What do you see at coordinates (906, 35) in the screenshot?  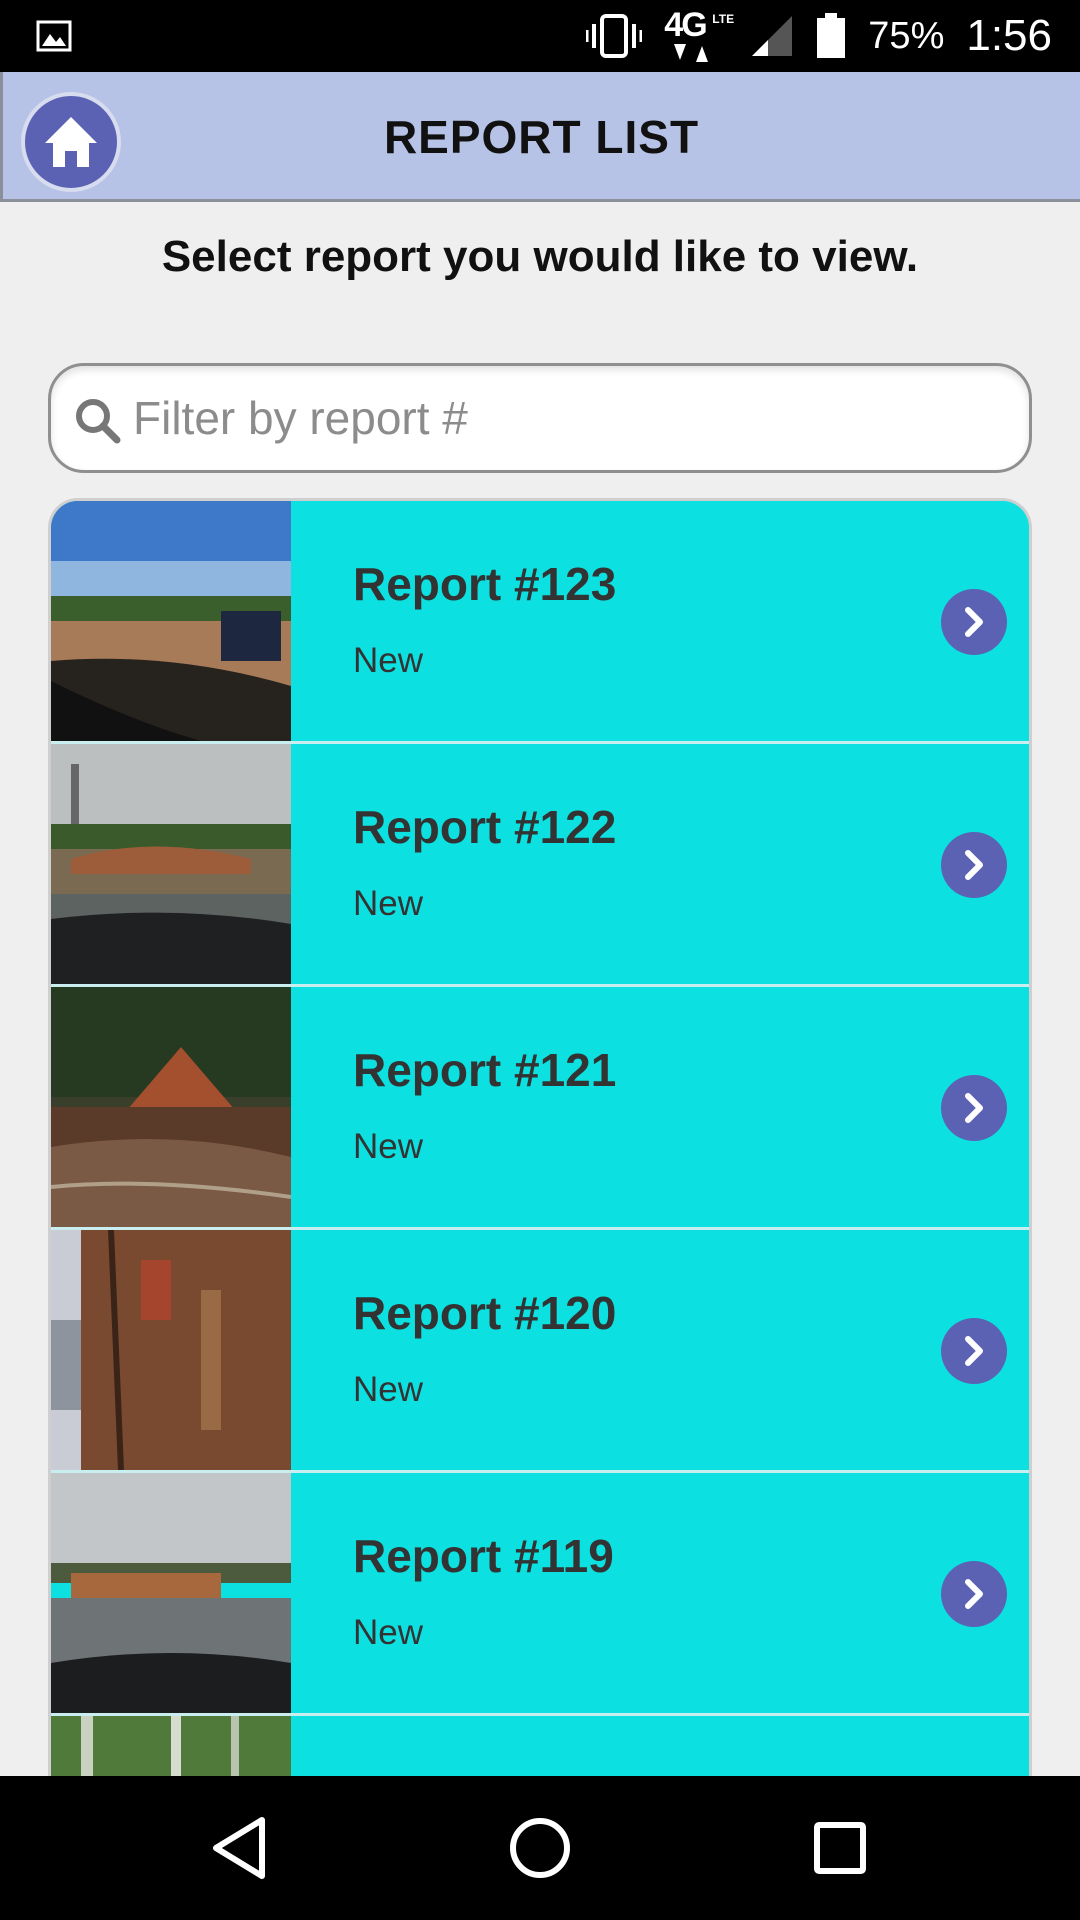 I see `battery-percent: 75%` at bounding box center [906, 35].